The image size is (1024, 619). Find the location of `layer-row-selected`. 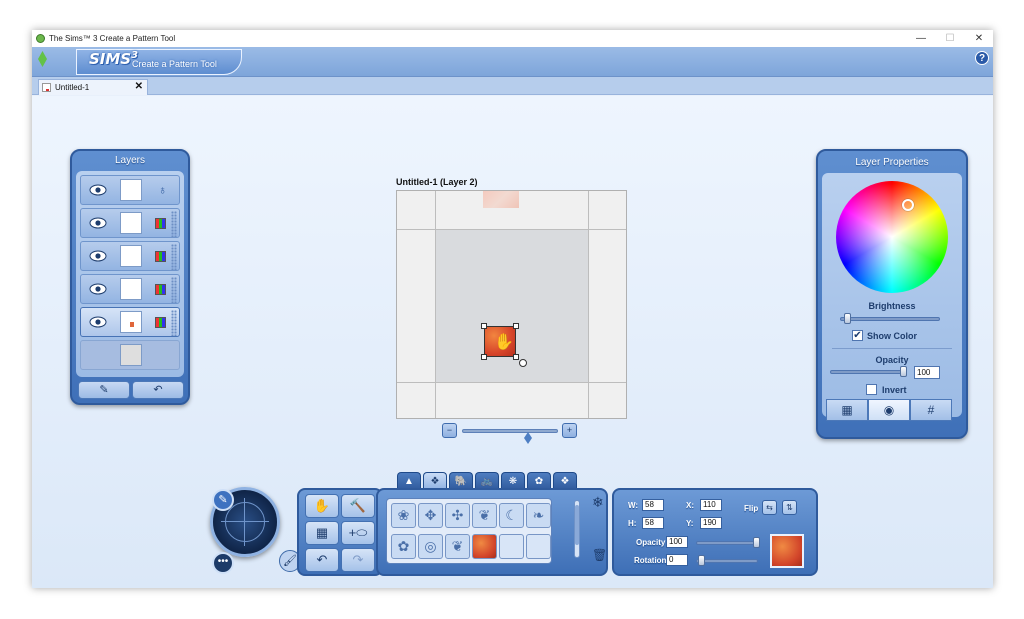

layer-row-selected is located at coordinates (130, 322).